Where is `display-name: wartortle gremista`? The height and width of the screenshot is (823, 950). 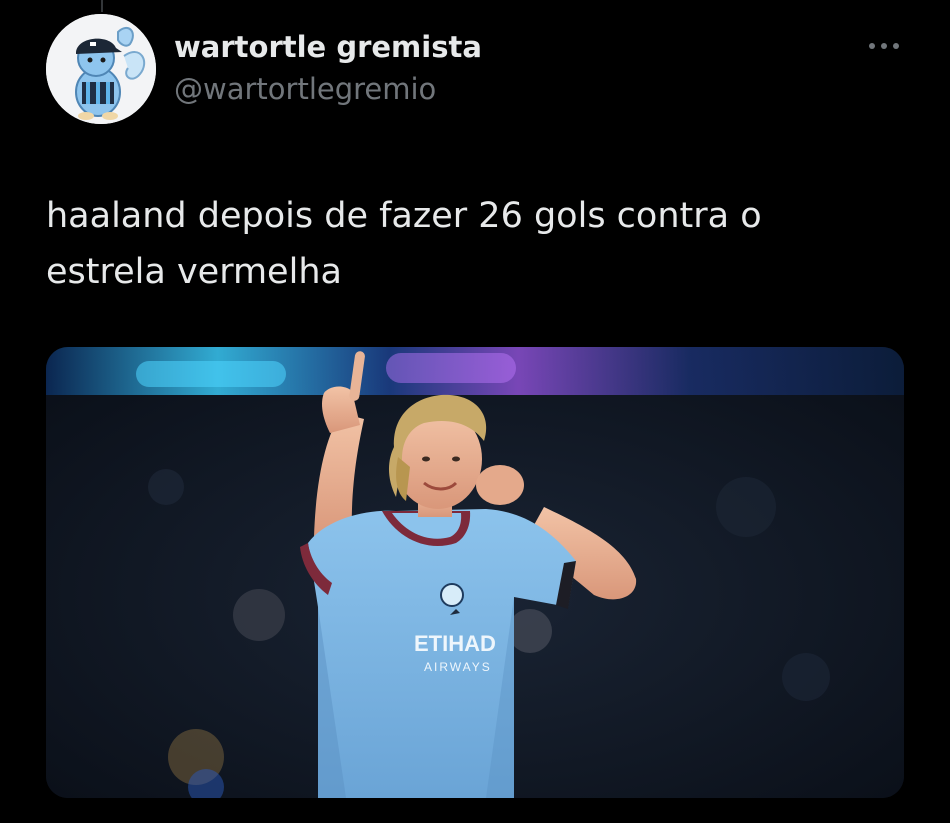
display-name: wartortle gremista is located at coordinates (328, 47).